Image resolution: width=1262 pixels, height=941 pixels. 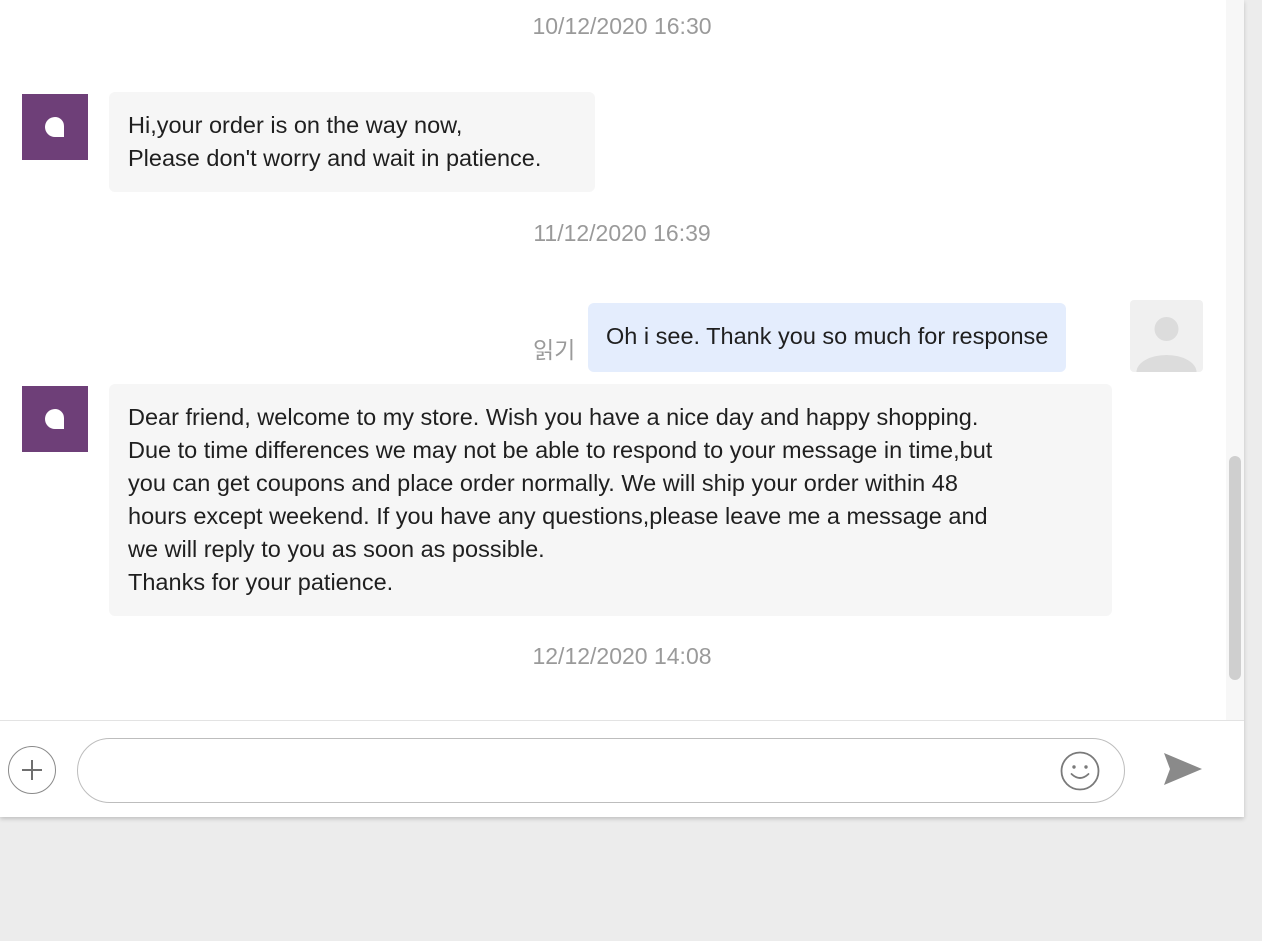 I want to click on emoji-button, so click(x=1080, y=771).